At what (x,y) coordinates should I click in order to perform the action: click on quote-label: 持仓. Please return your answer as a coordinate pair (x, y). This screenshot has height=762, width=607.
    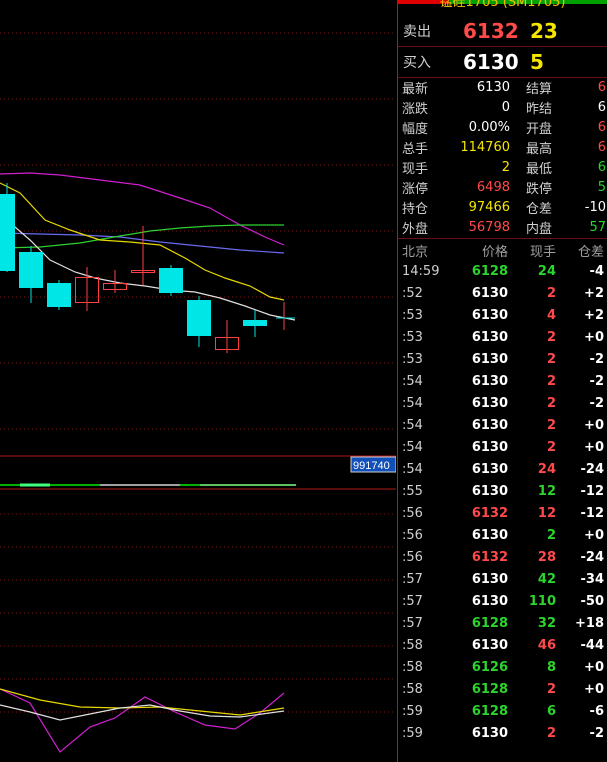
    Looking at the image, I should click on (415, 209).